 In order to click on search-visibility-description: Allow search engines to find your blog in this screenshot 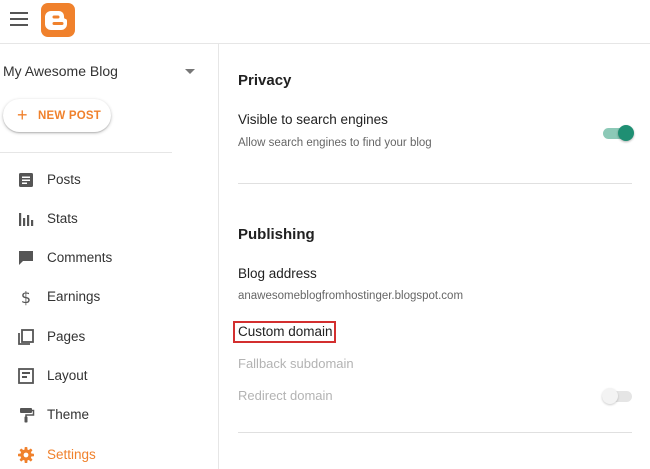, I will do `click(335, 143)`.